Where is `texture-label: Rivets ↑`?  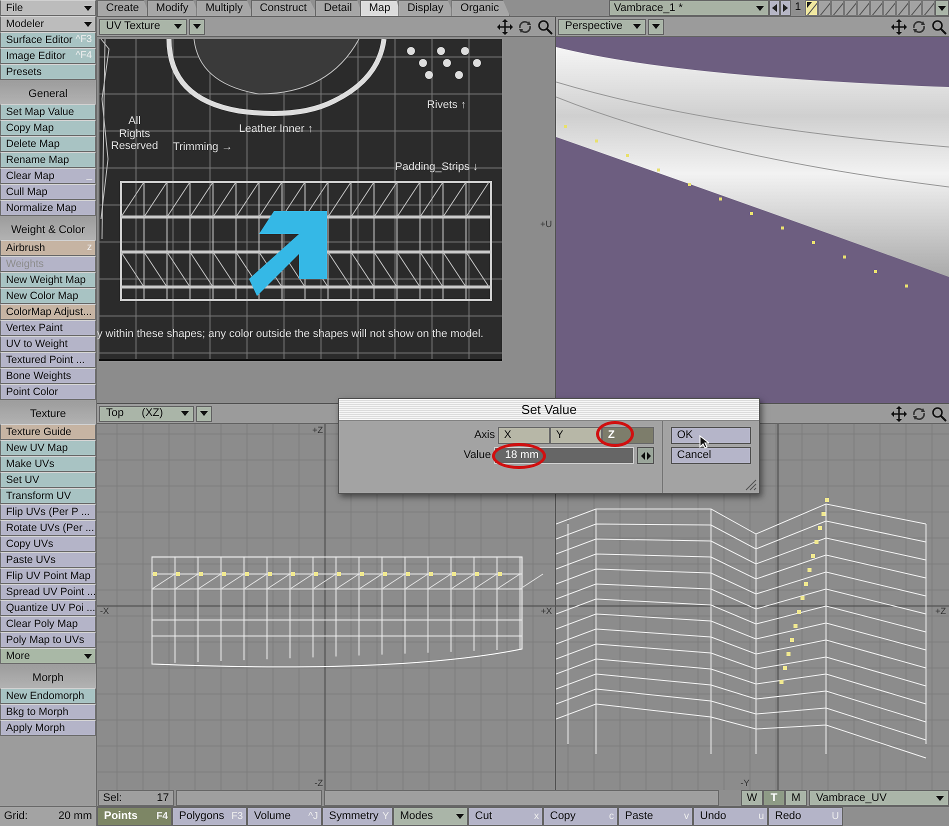 texture-label: Rivets ↑ is located at coordinates (446, 105).